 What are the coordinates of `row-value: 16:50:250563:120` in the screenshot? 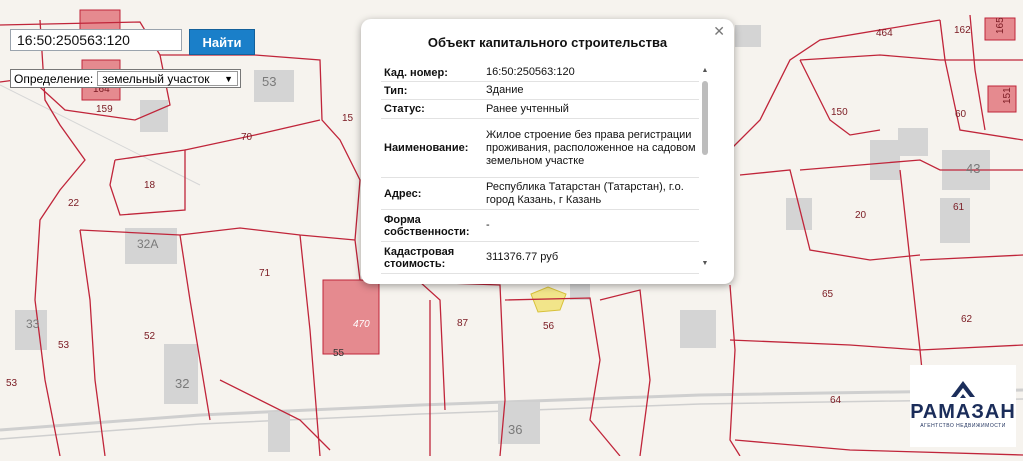 It's located at (530, 72).